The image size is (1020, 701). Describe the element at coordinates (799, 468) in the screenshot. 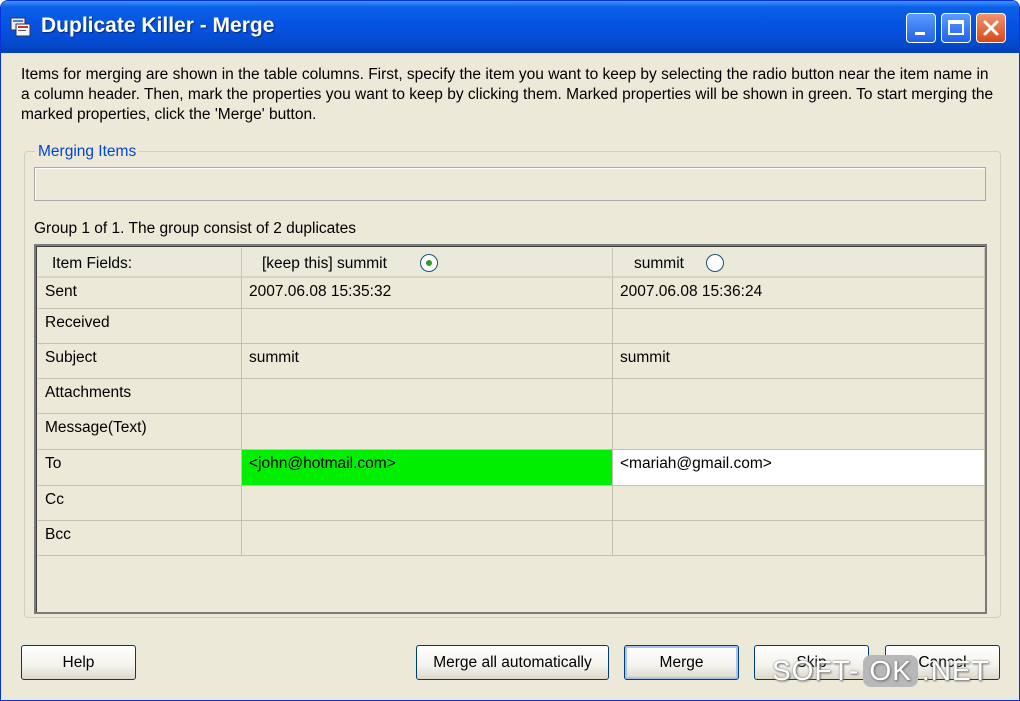

I see `value-cell-item-2: <mariah@gmail.com>` at that location.